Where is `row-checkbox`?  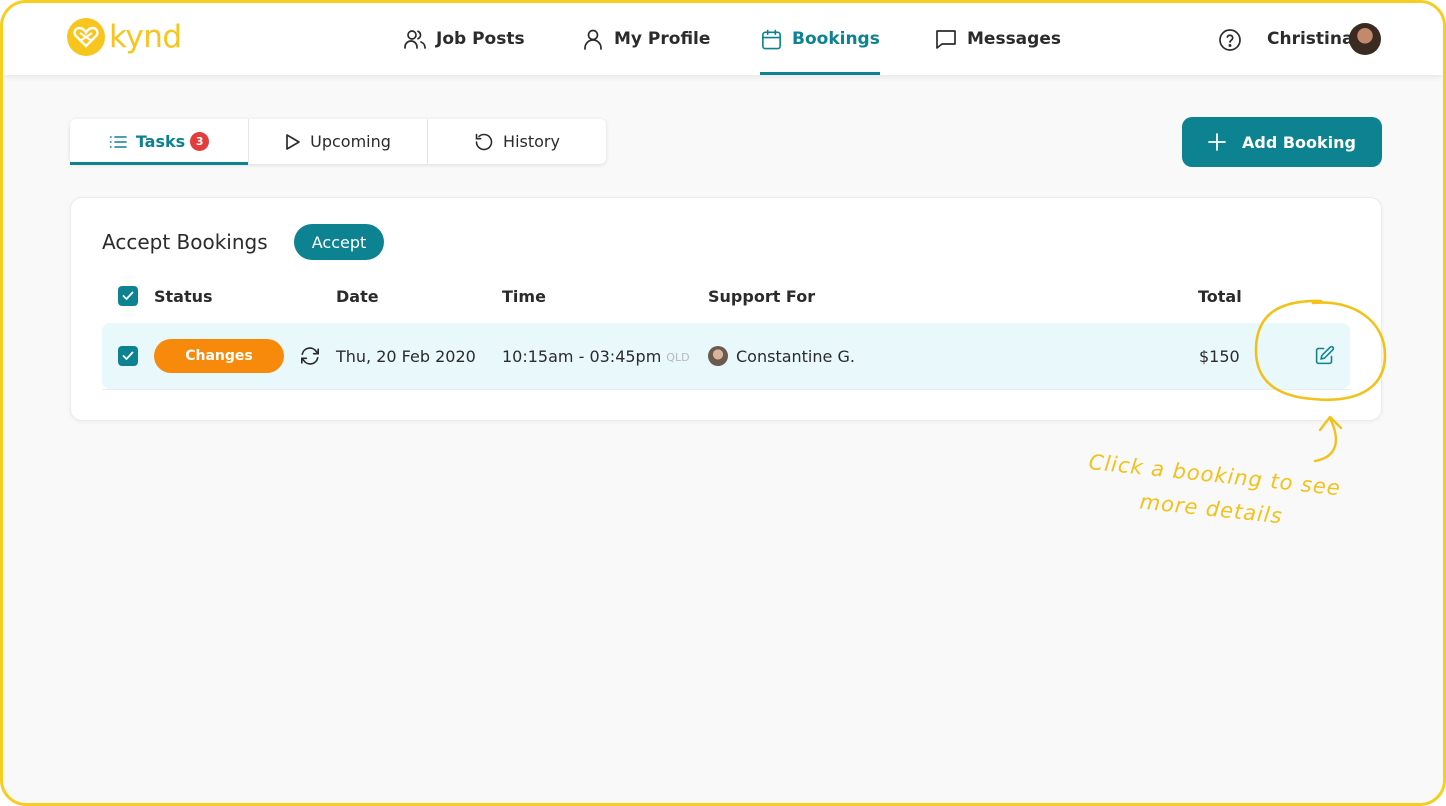 row-checkbox is located at coordinates (128, 356).